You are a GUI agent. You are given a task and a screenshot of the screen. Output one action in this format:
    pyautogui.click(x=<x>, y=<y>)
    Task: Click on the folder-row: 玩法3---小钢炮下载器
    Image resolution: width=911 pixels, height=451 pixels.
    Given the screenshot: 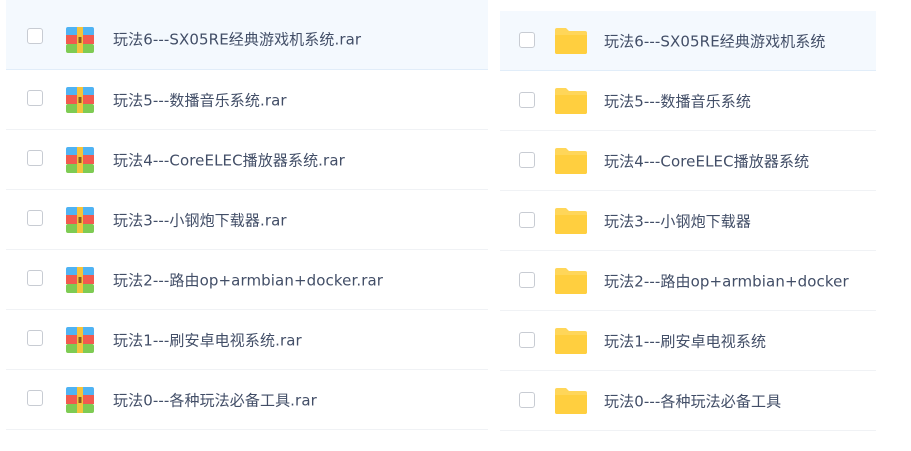 What is the action you would take?
    pyautogui.click(x=688, y=221)
    